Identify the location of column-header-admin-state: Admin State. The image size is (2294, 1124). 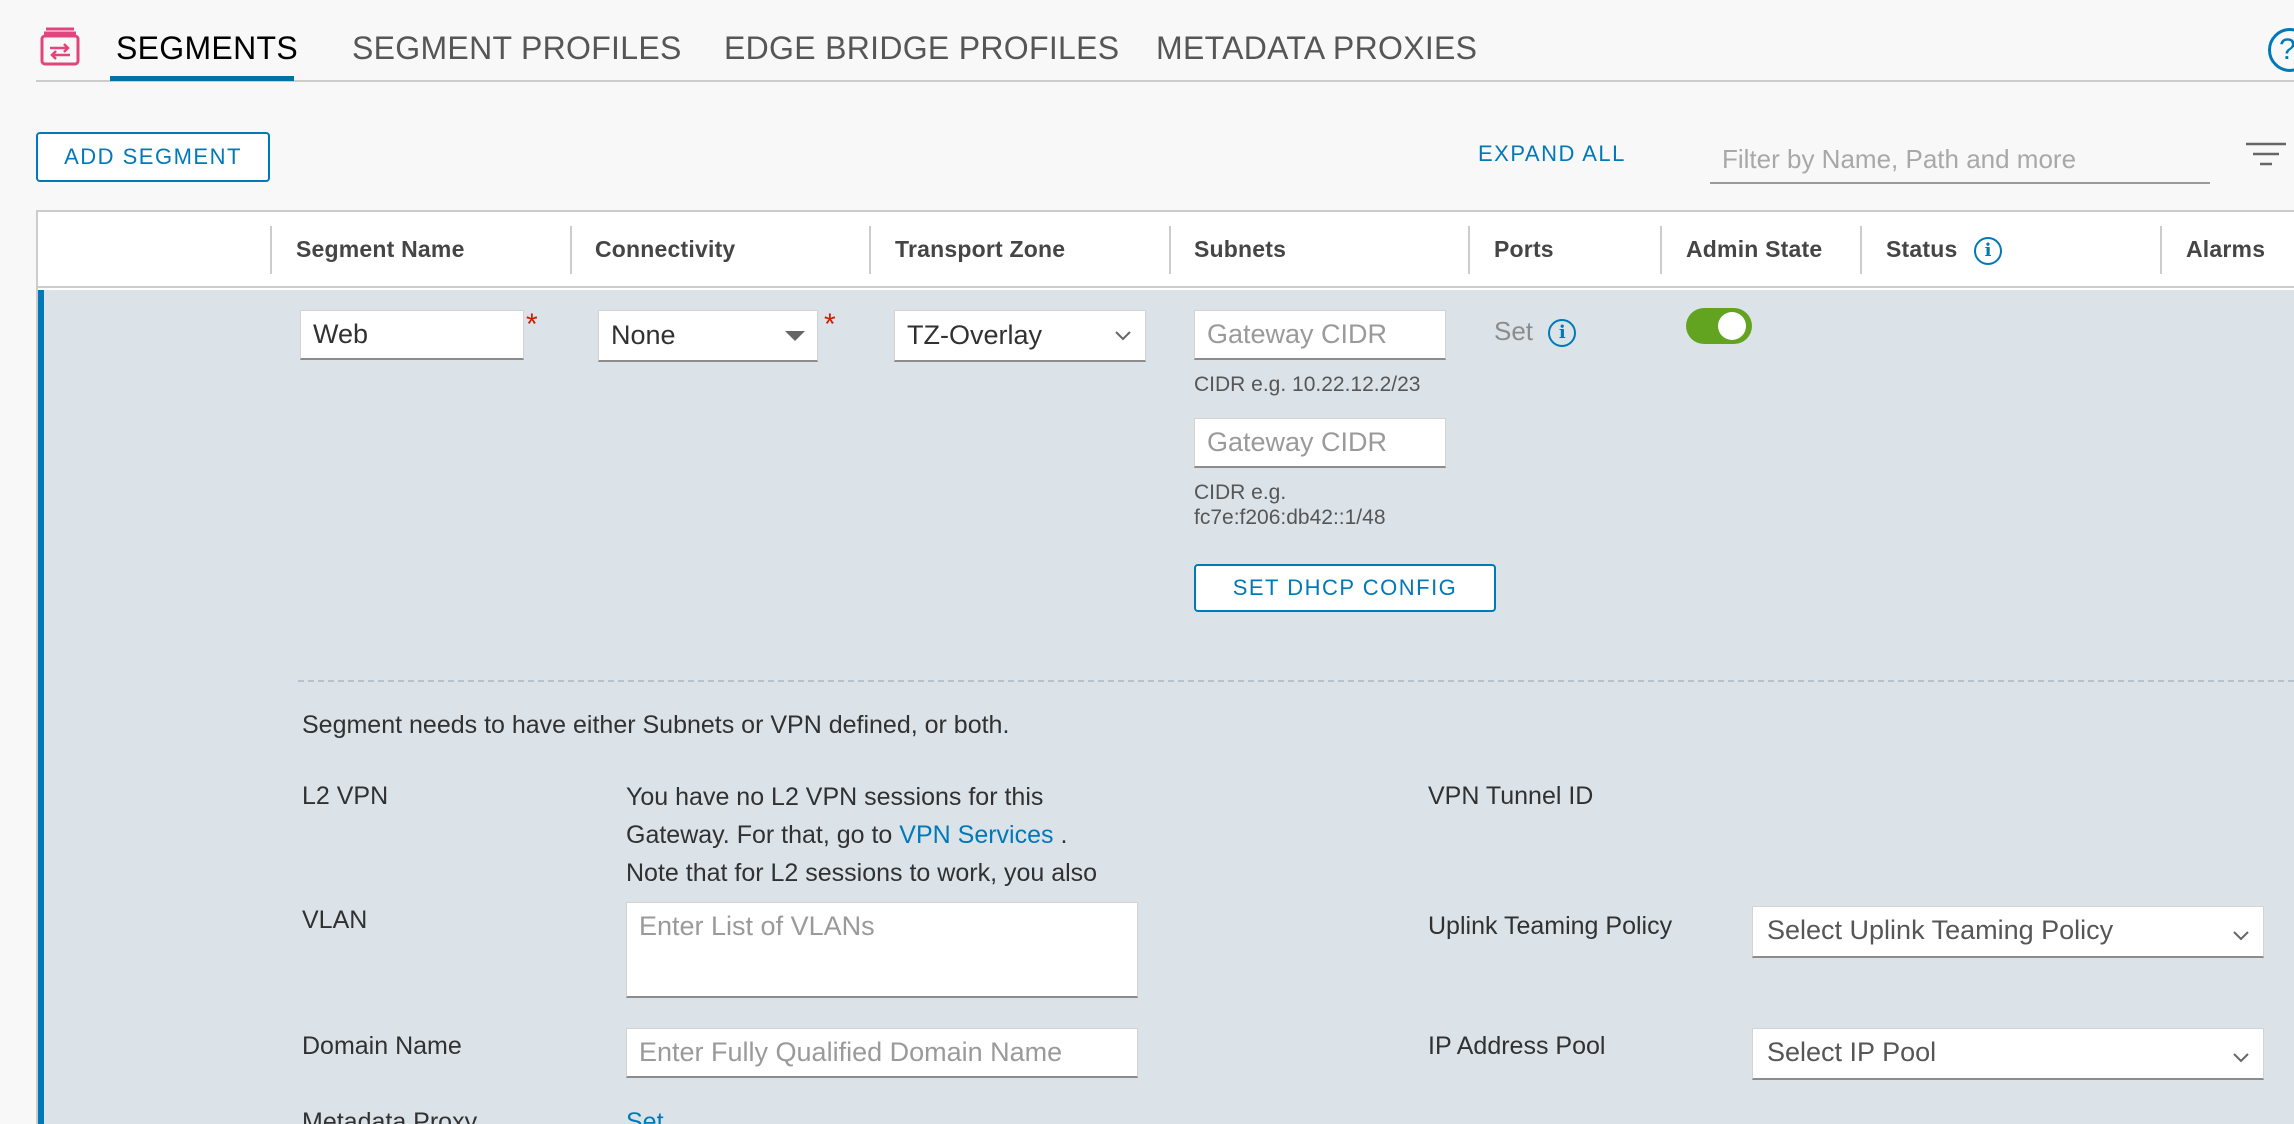
(1754, 249).